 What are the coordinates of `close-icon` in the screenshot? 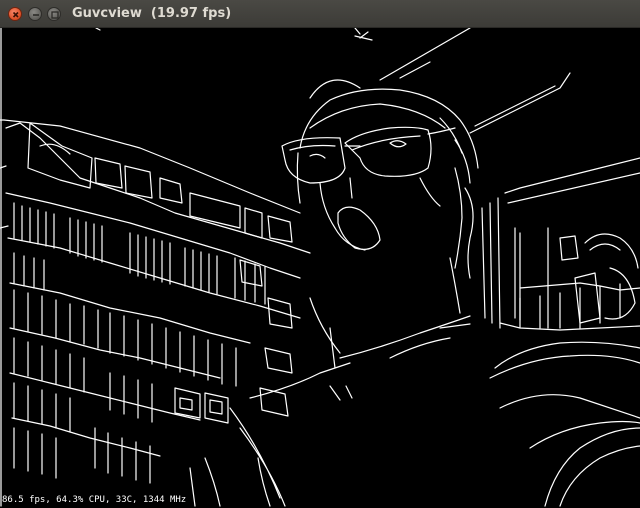 It's located at (15, 14).